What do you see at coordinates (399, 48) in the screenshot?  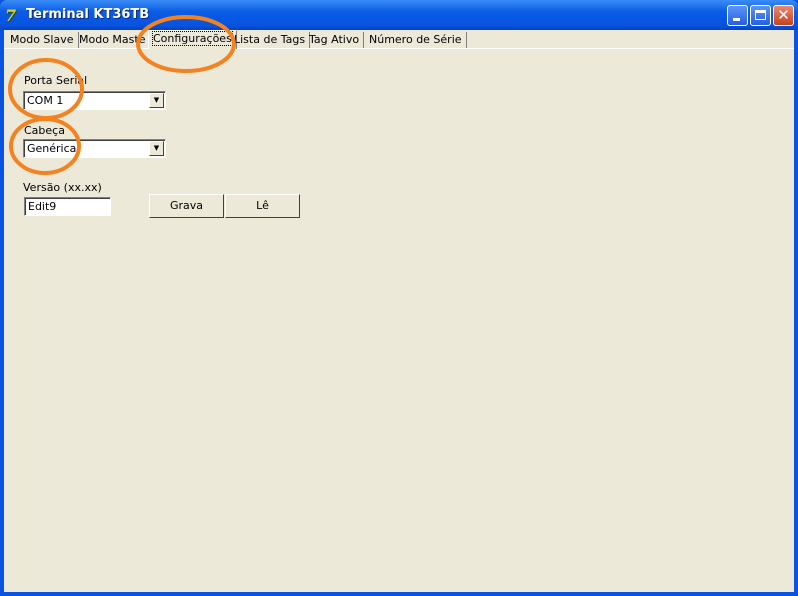 I see `tab-strip-border` at bounding box center [399, 48].